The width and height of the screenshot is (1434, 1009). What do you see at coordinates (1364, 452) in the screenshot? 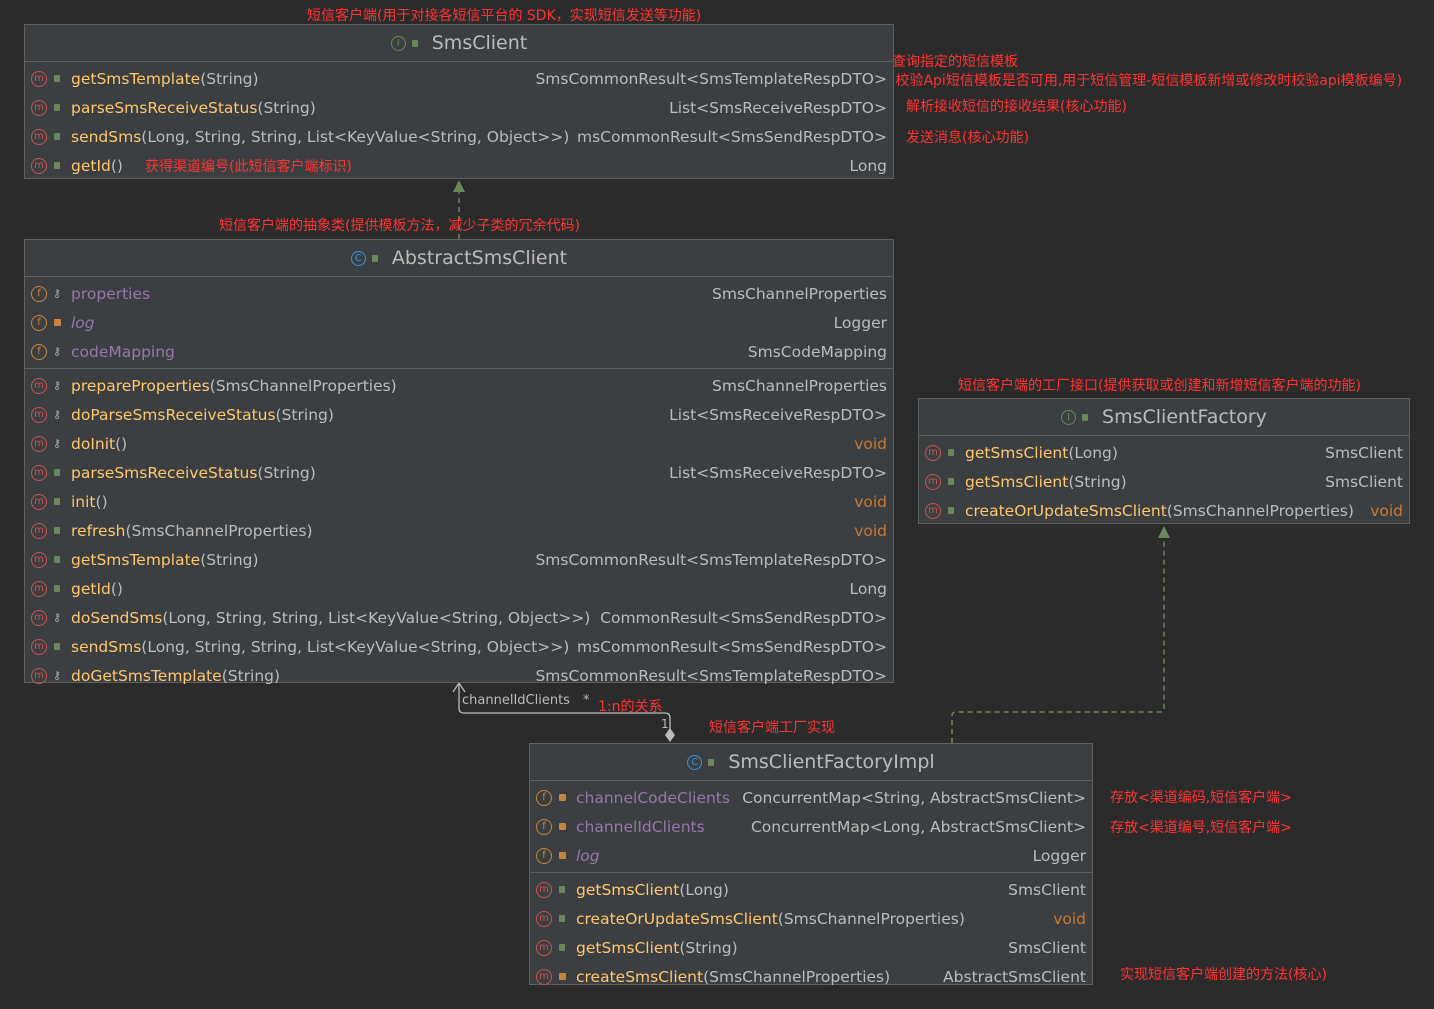
I see `return-type: SmsClient` at bounding box center [1364, 452].